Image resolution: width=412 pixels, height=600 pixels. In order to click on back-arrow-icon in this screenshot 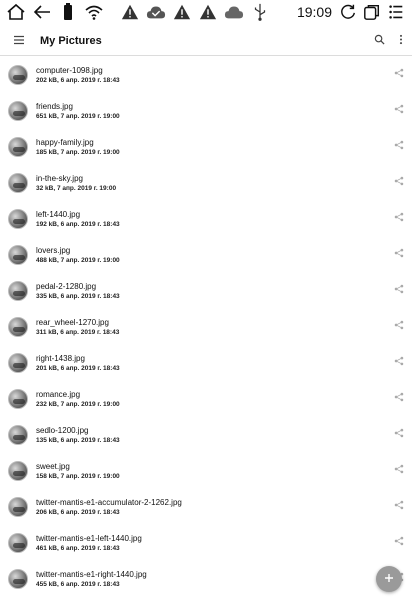, I will do `click(42, 12)`.